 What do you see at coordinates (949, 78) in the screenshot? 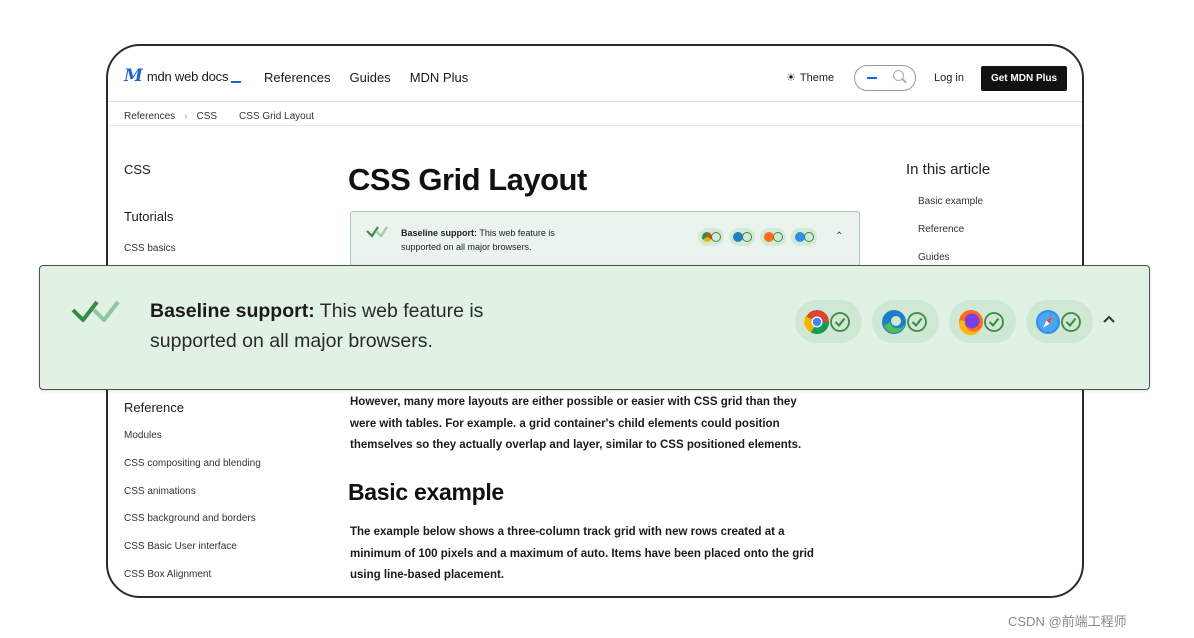
I see `login-link: Log in` at bounding box center [949, 78].